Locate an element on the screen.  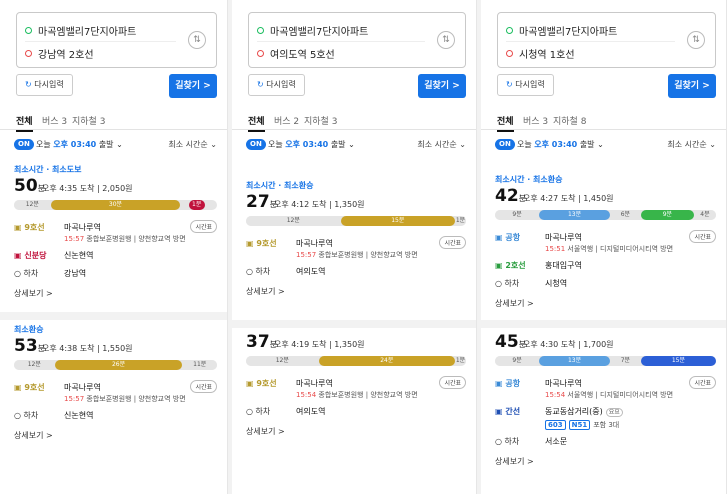
tab-bus: 버스 2 is located at coordinates (286, 120).